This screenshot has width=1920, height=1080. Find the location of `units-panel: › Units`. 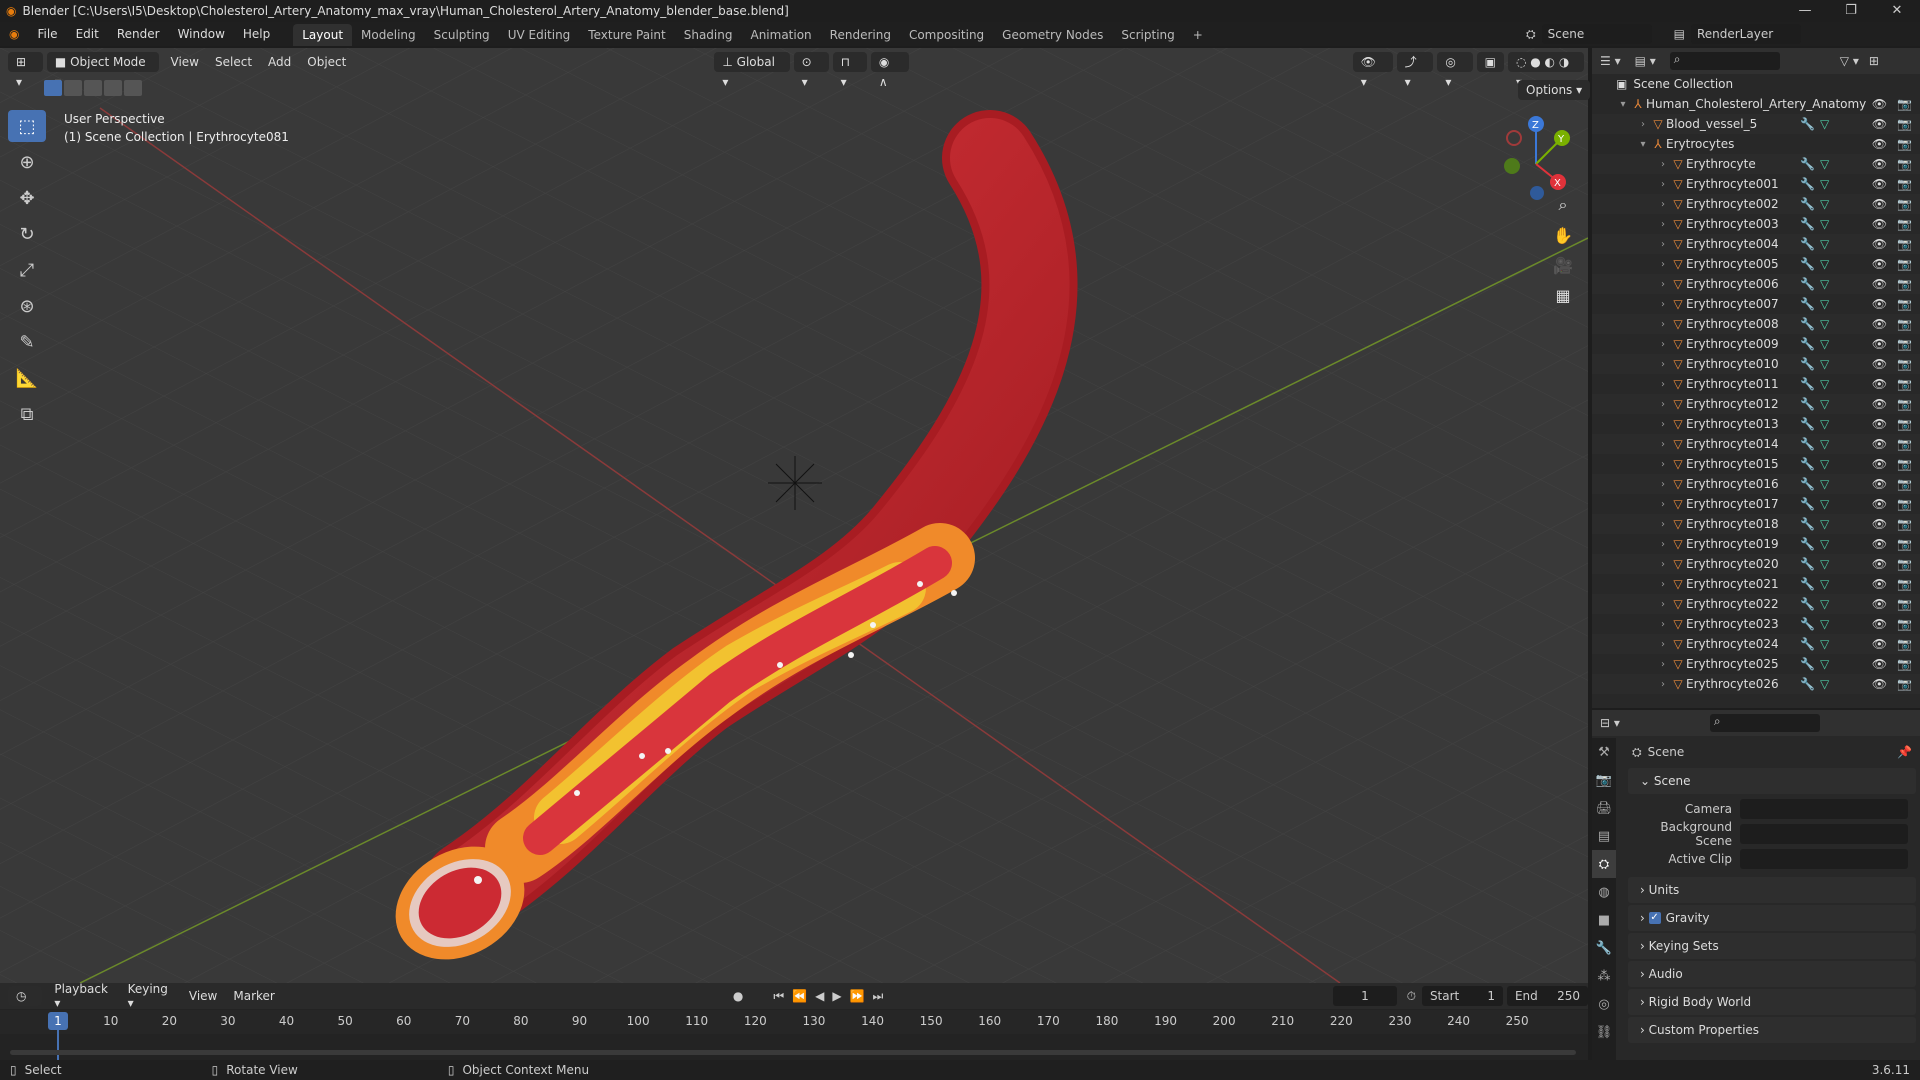

units-panel: › Units is located at coordinates (1772, 890).